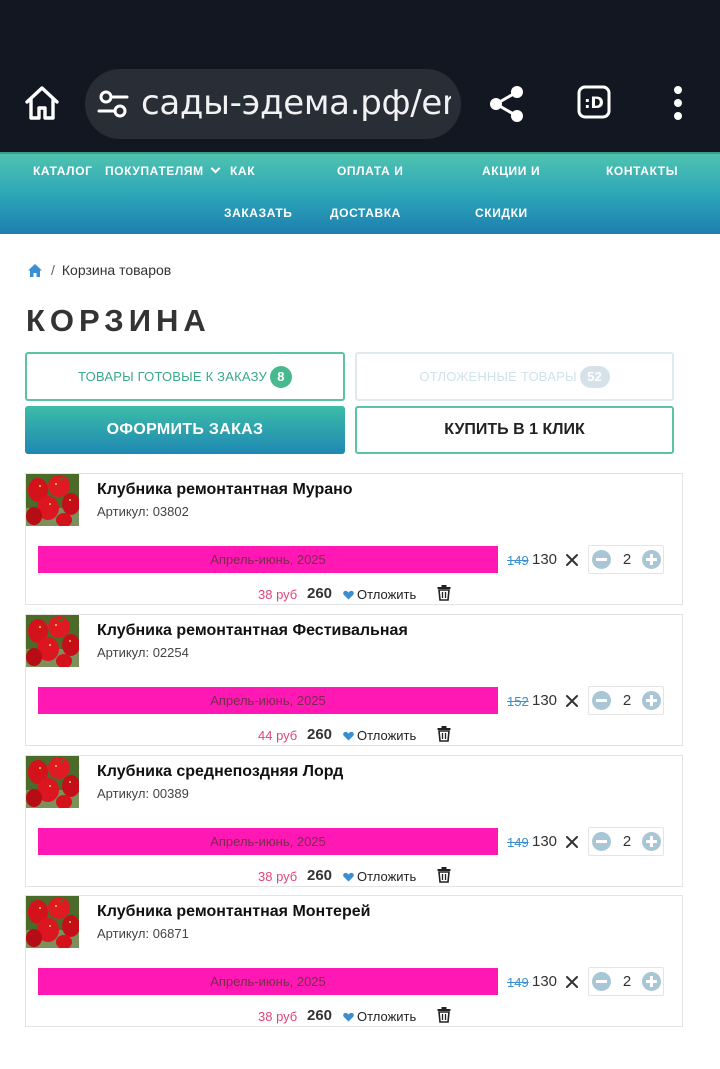  I want to click on svg-text: :D, so click(594, 102).